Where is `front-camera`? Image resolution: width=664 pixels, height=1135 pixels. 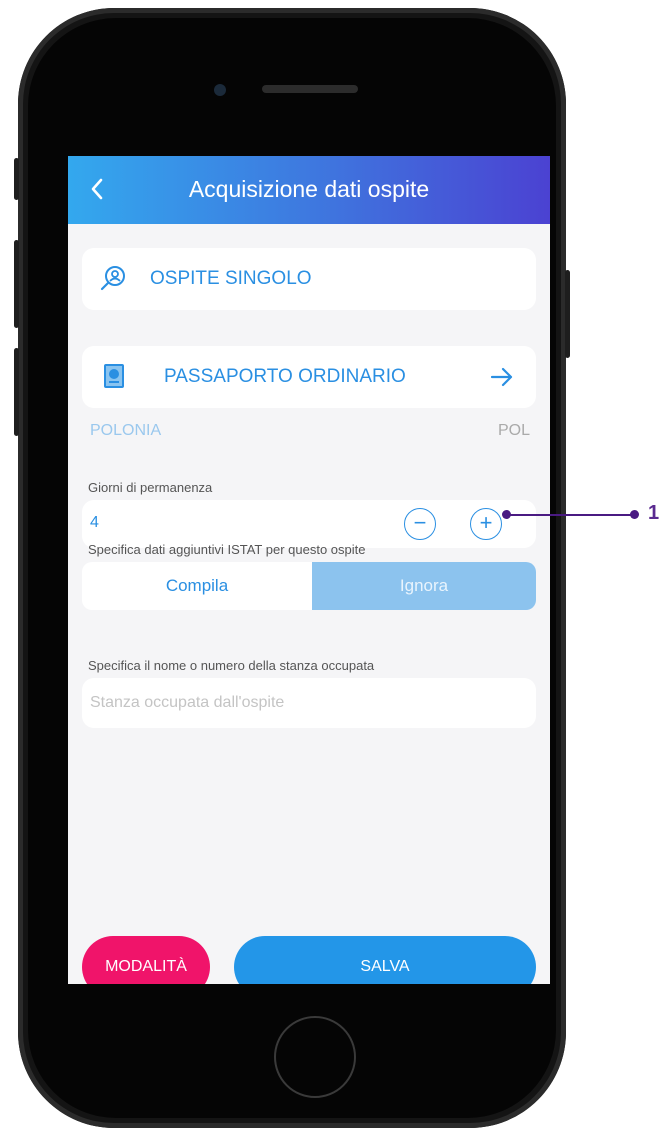 front-camera is located at coordinates (220, 90).